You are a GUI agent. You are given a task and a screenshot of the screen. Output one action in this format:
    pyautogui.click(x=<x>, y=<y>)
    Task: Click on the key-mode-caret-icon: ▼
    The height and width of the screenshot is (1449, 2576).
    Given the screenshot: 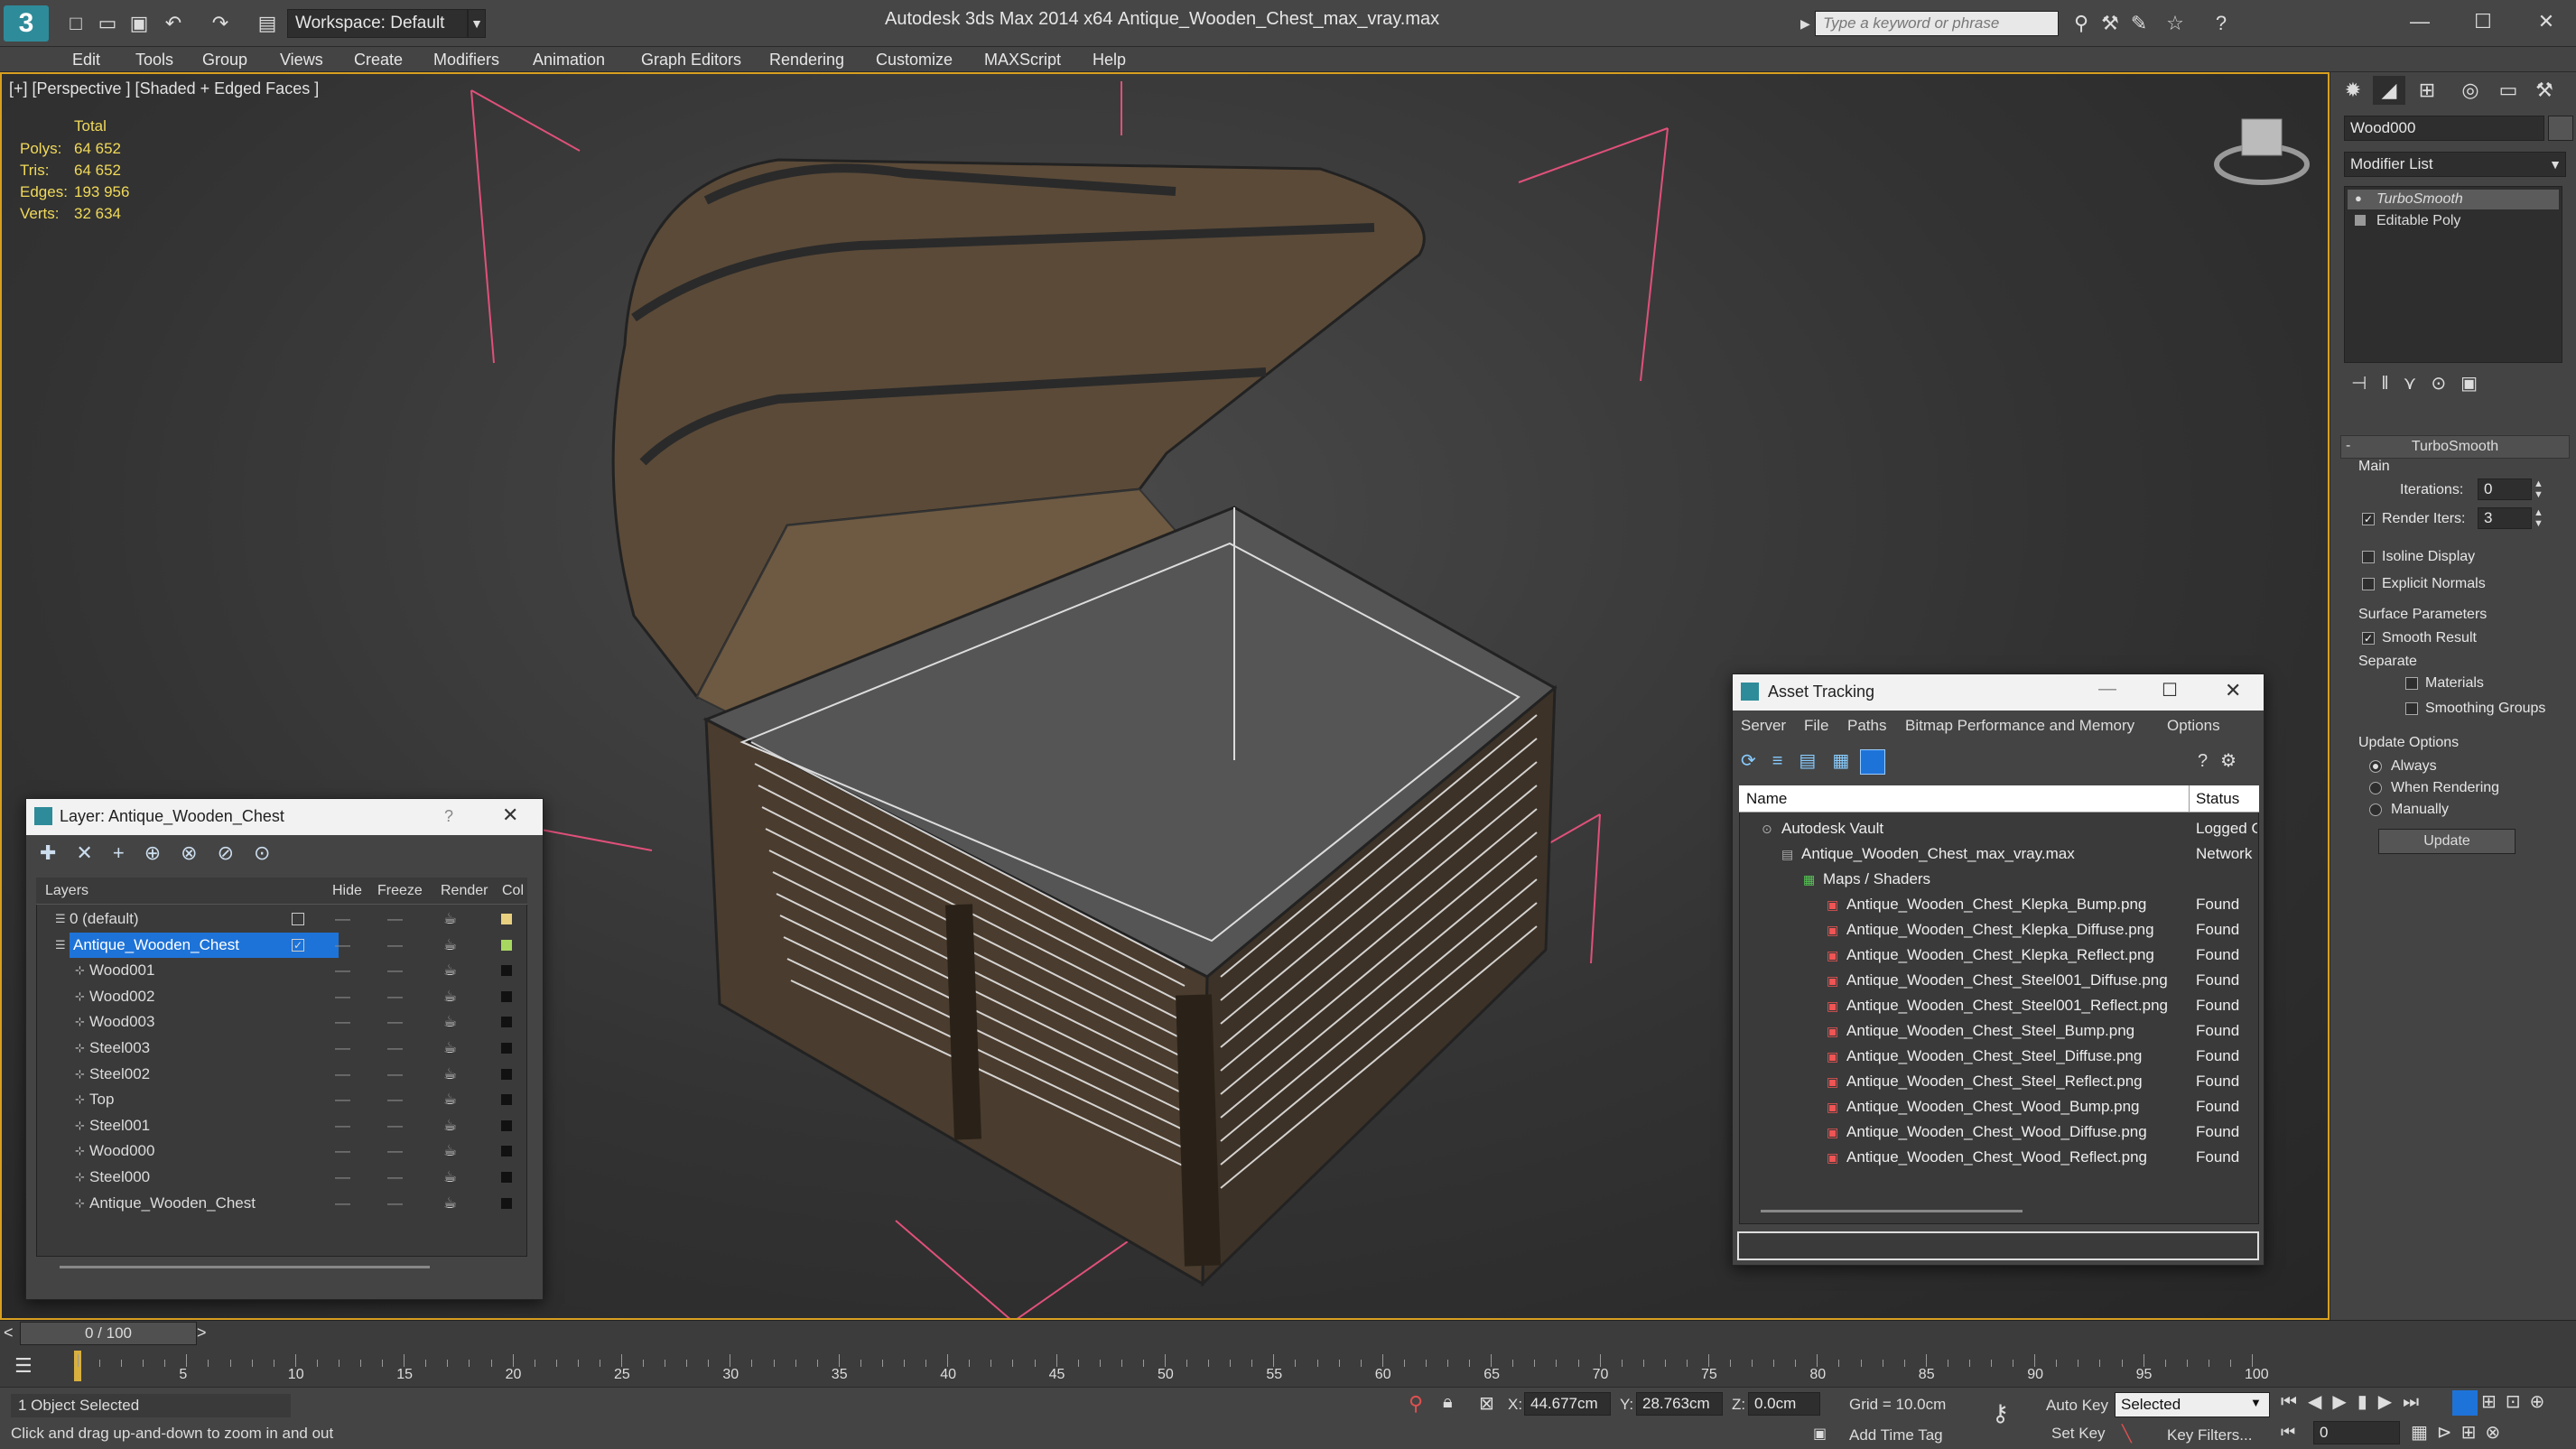 What is the action you would take?
    pyautogui.click(x=2256, y=1402)
    